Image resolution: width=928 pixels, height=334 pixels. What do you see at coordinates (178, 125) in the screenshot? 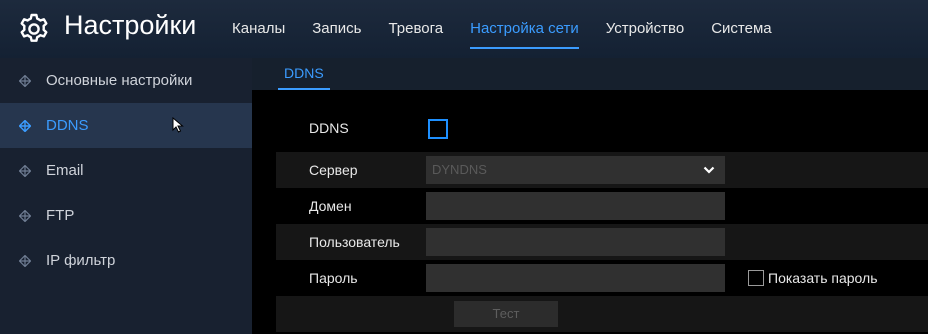
I see `mouse-cursor-icon` at bounding box center [178, 125].